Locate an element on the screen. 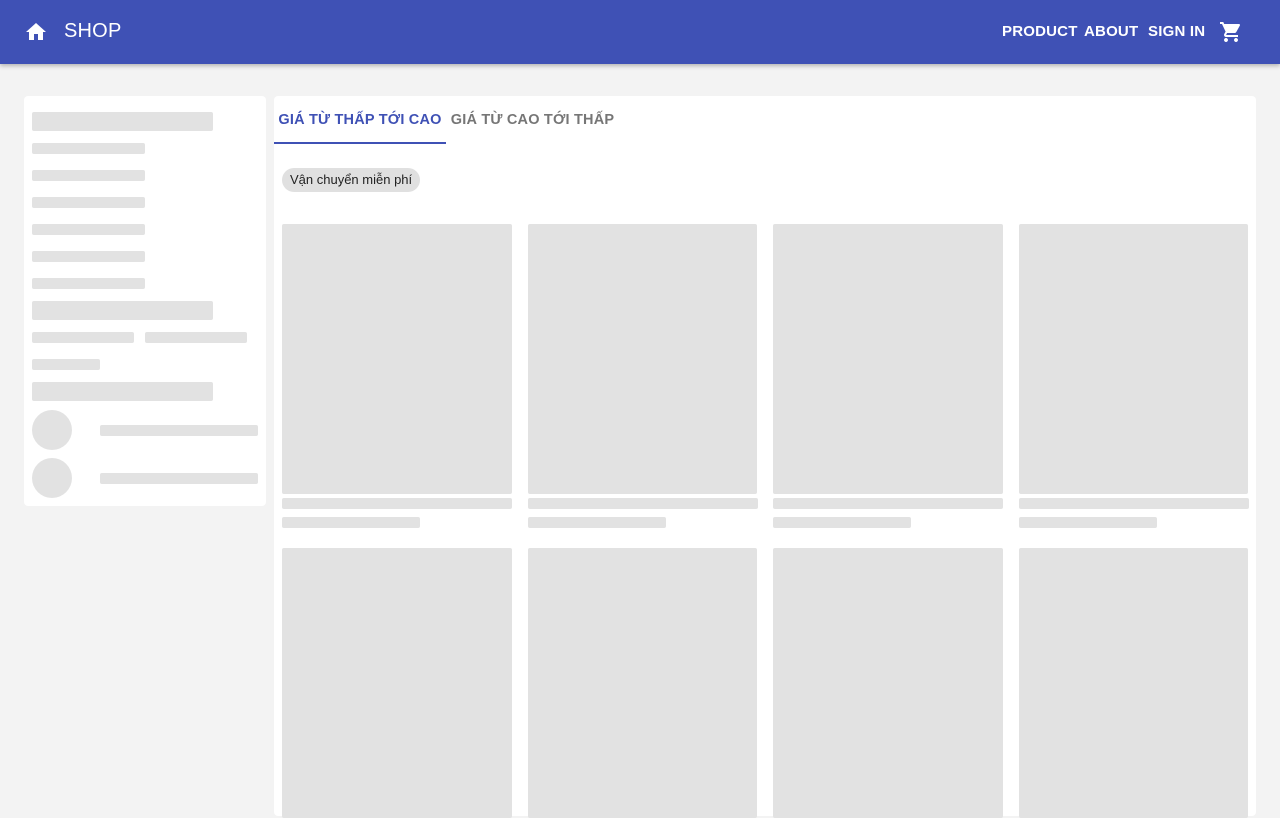 Image resolution: width=1280 pixels, height=818 pixels. nav-about: ABOUT is located at coordinates (1111, 31).